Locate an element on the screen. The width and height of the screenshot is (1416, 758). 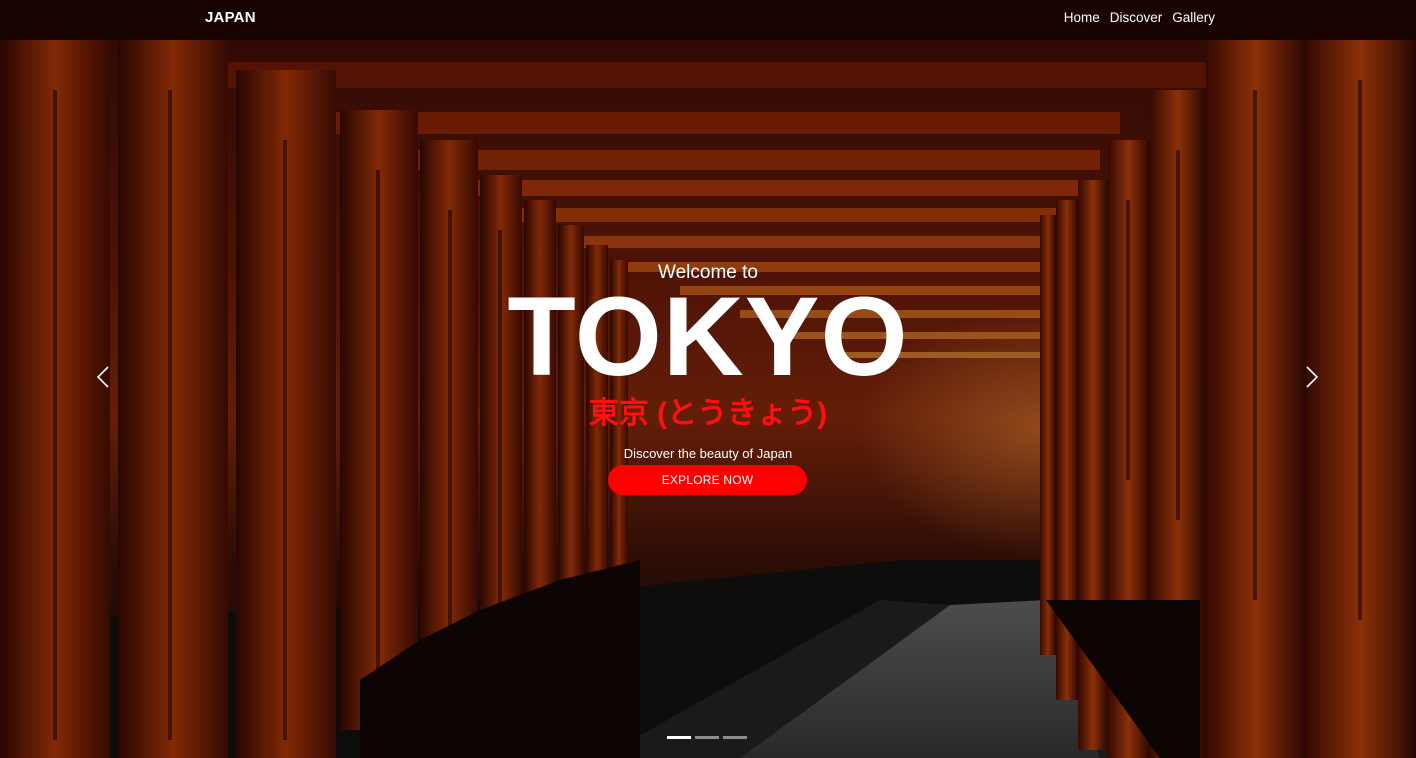
chevron-right-icon is located at coordinates (1312, 377).